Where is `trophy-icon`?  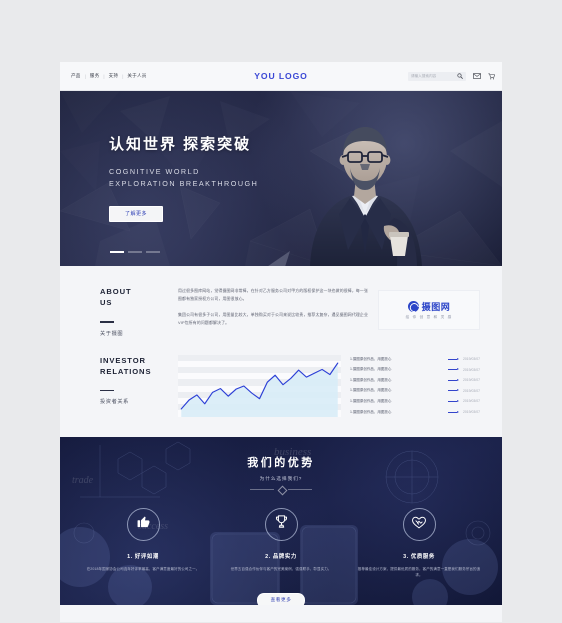 trophy-icon is located at coordinates (281, 524).